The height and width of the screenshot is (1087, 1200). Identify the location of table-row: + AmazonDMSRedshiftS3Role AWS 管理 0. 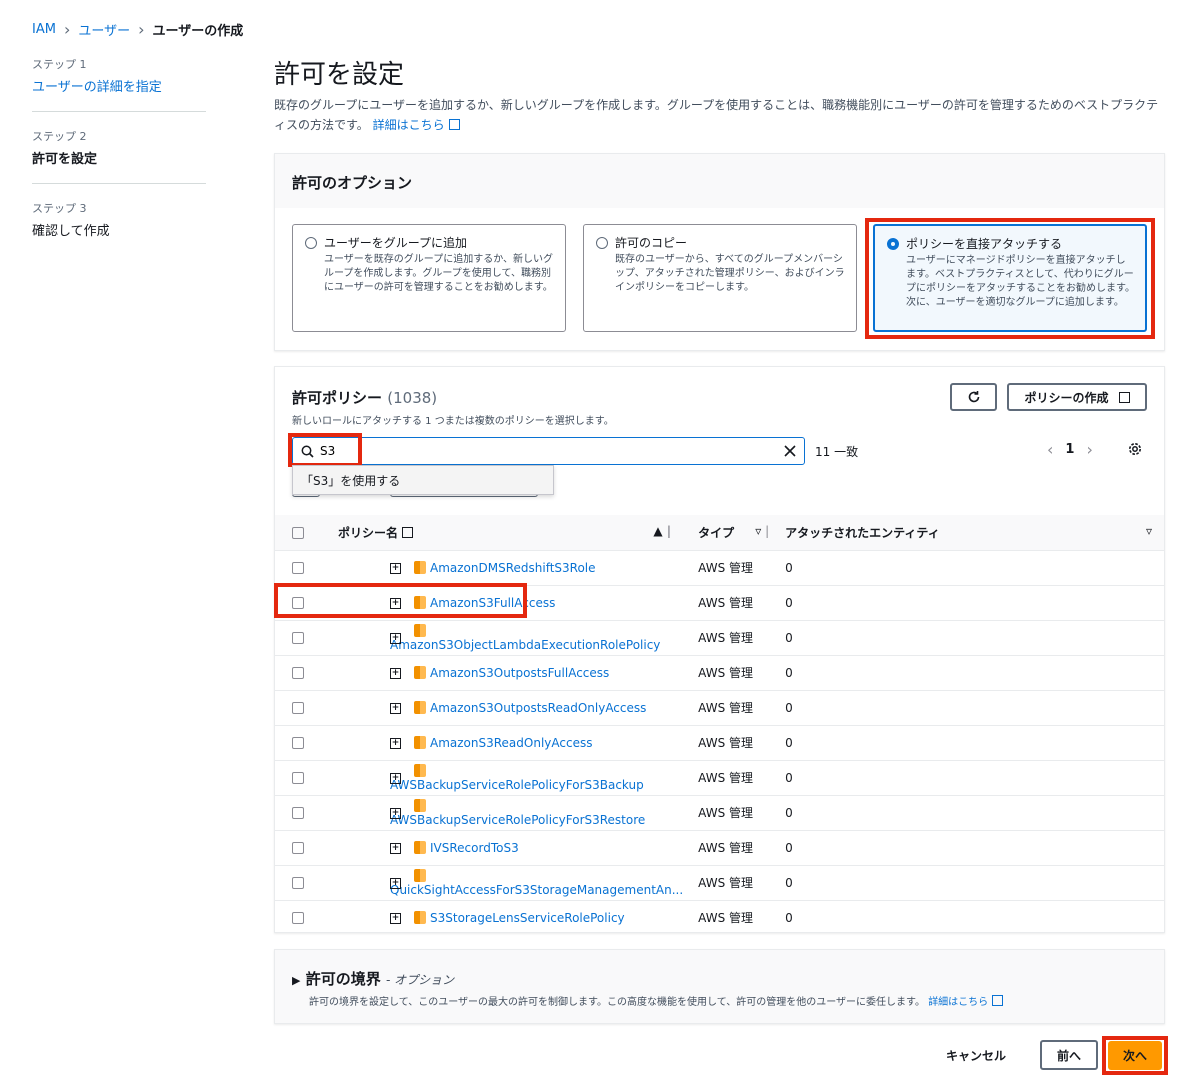
(719, 567).